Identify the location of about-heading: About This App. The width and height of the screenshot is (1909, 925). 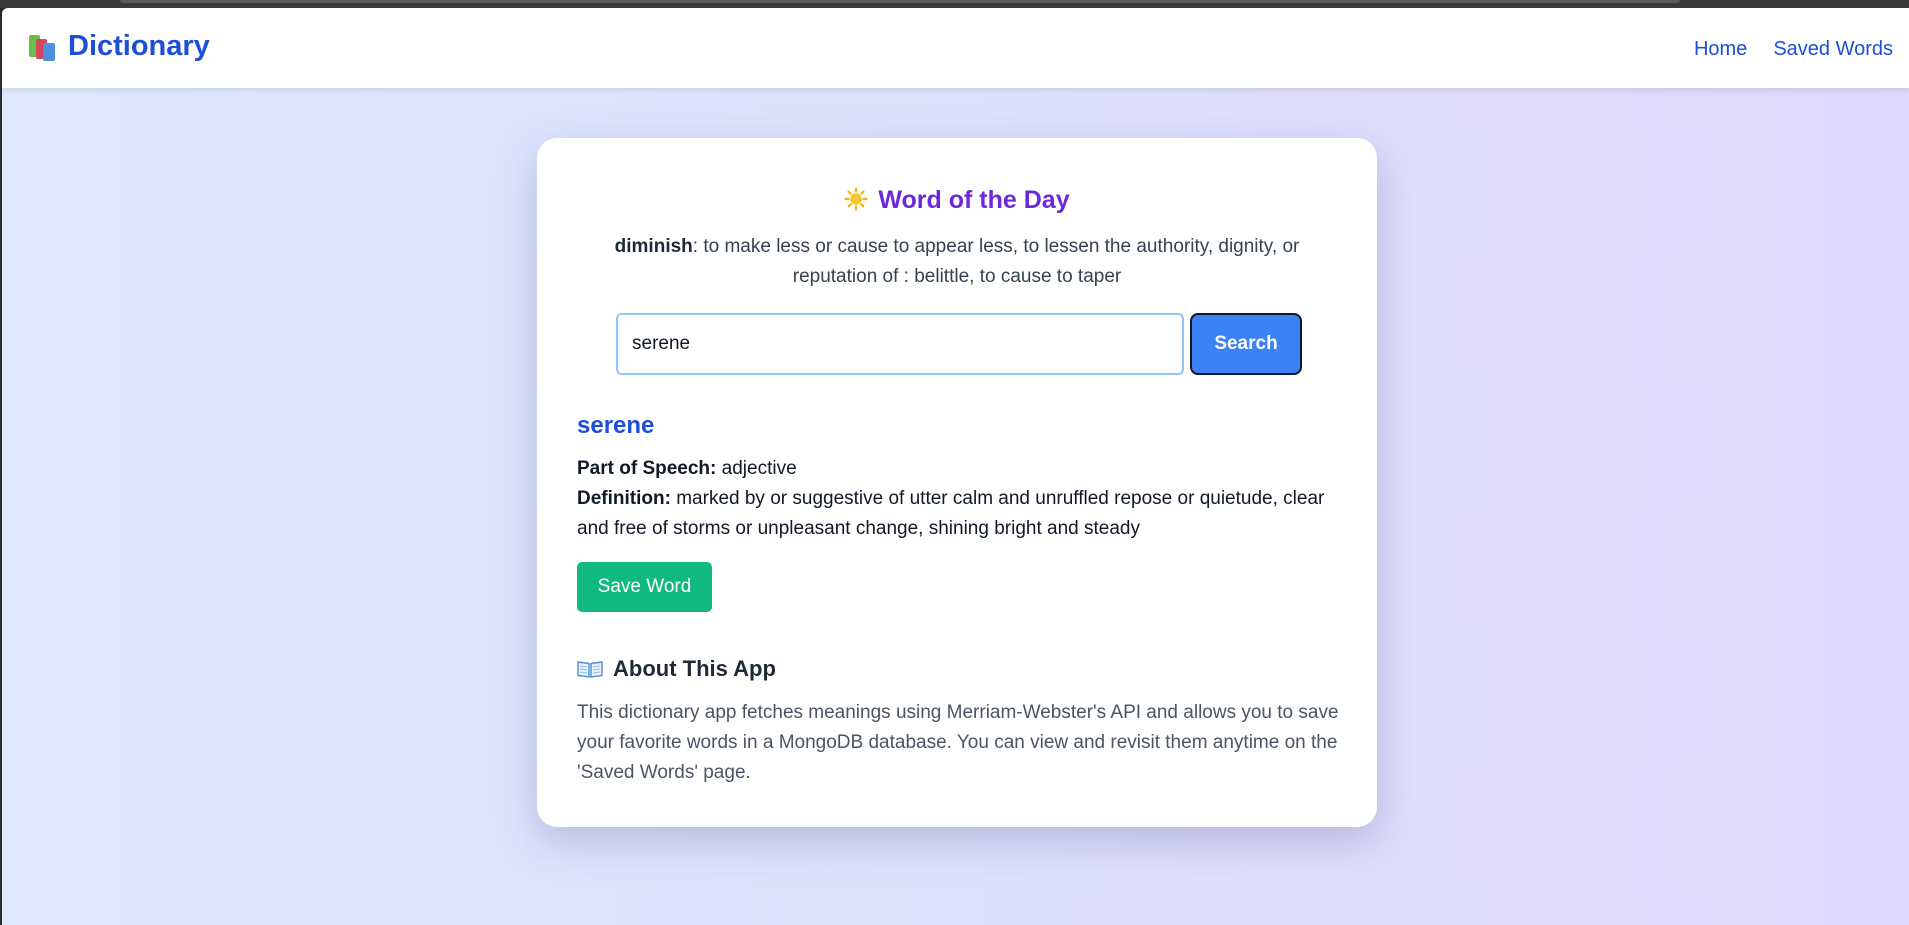
(676, 669).